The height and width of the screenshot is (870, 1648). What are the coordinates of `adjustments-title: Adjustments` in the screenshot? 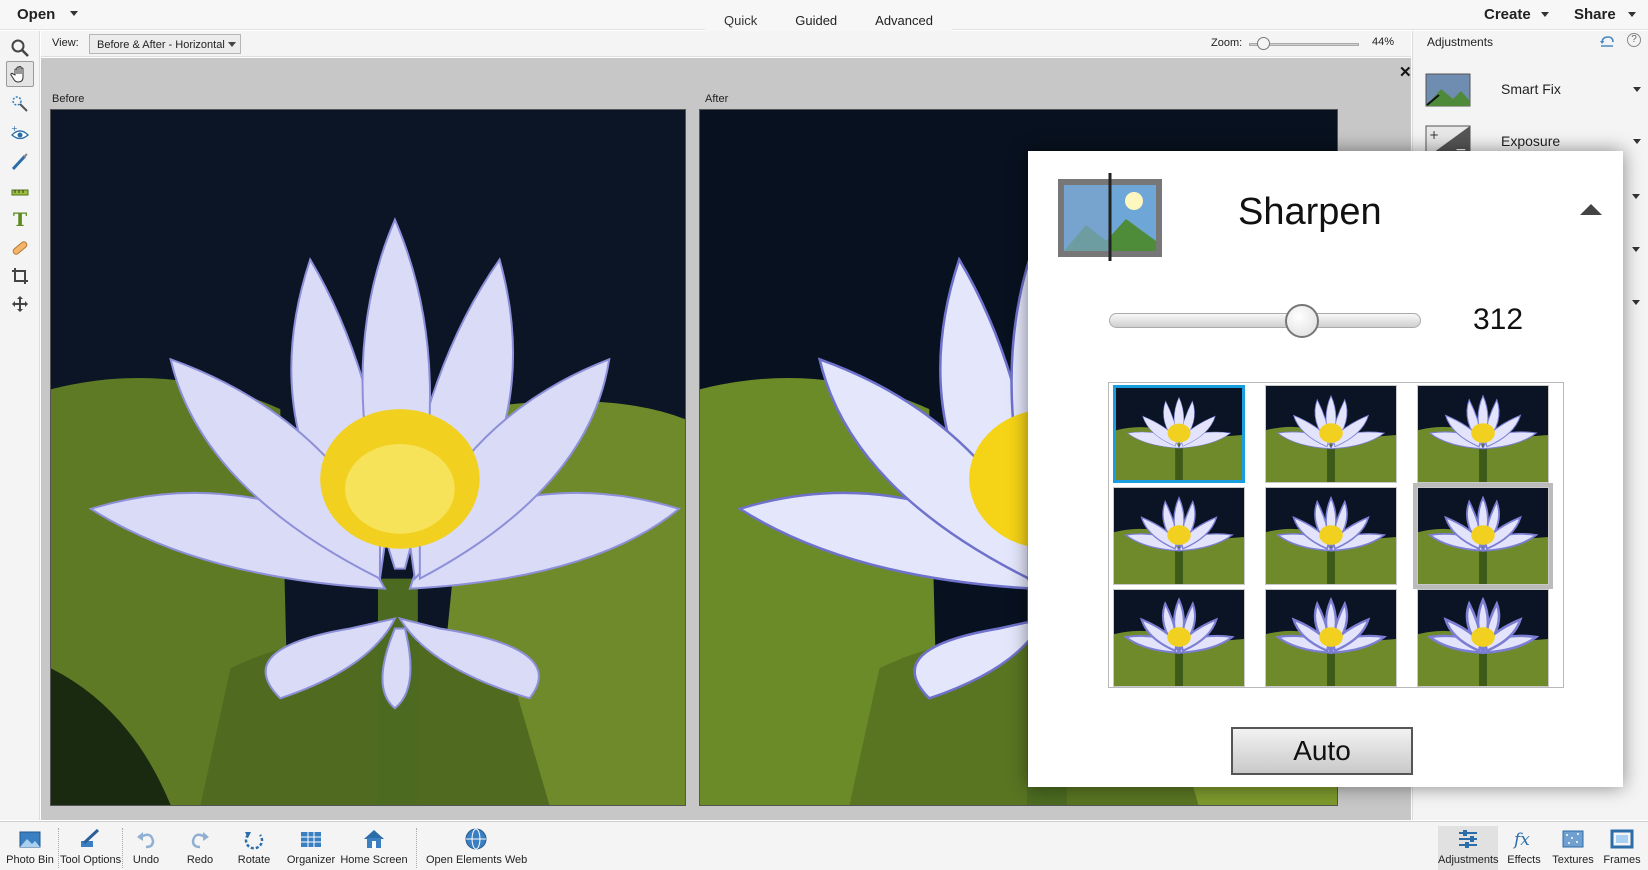 It's located at (1460, 42).